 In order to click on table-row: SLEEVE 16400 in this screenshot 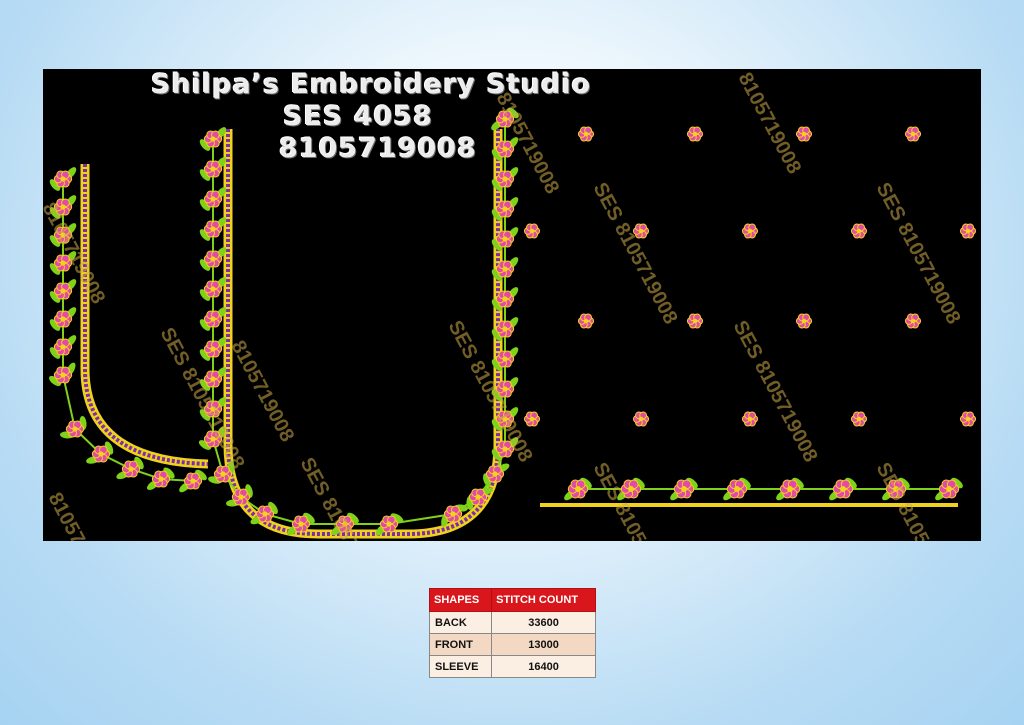, I will do `click(512, 666)`.